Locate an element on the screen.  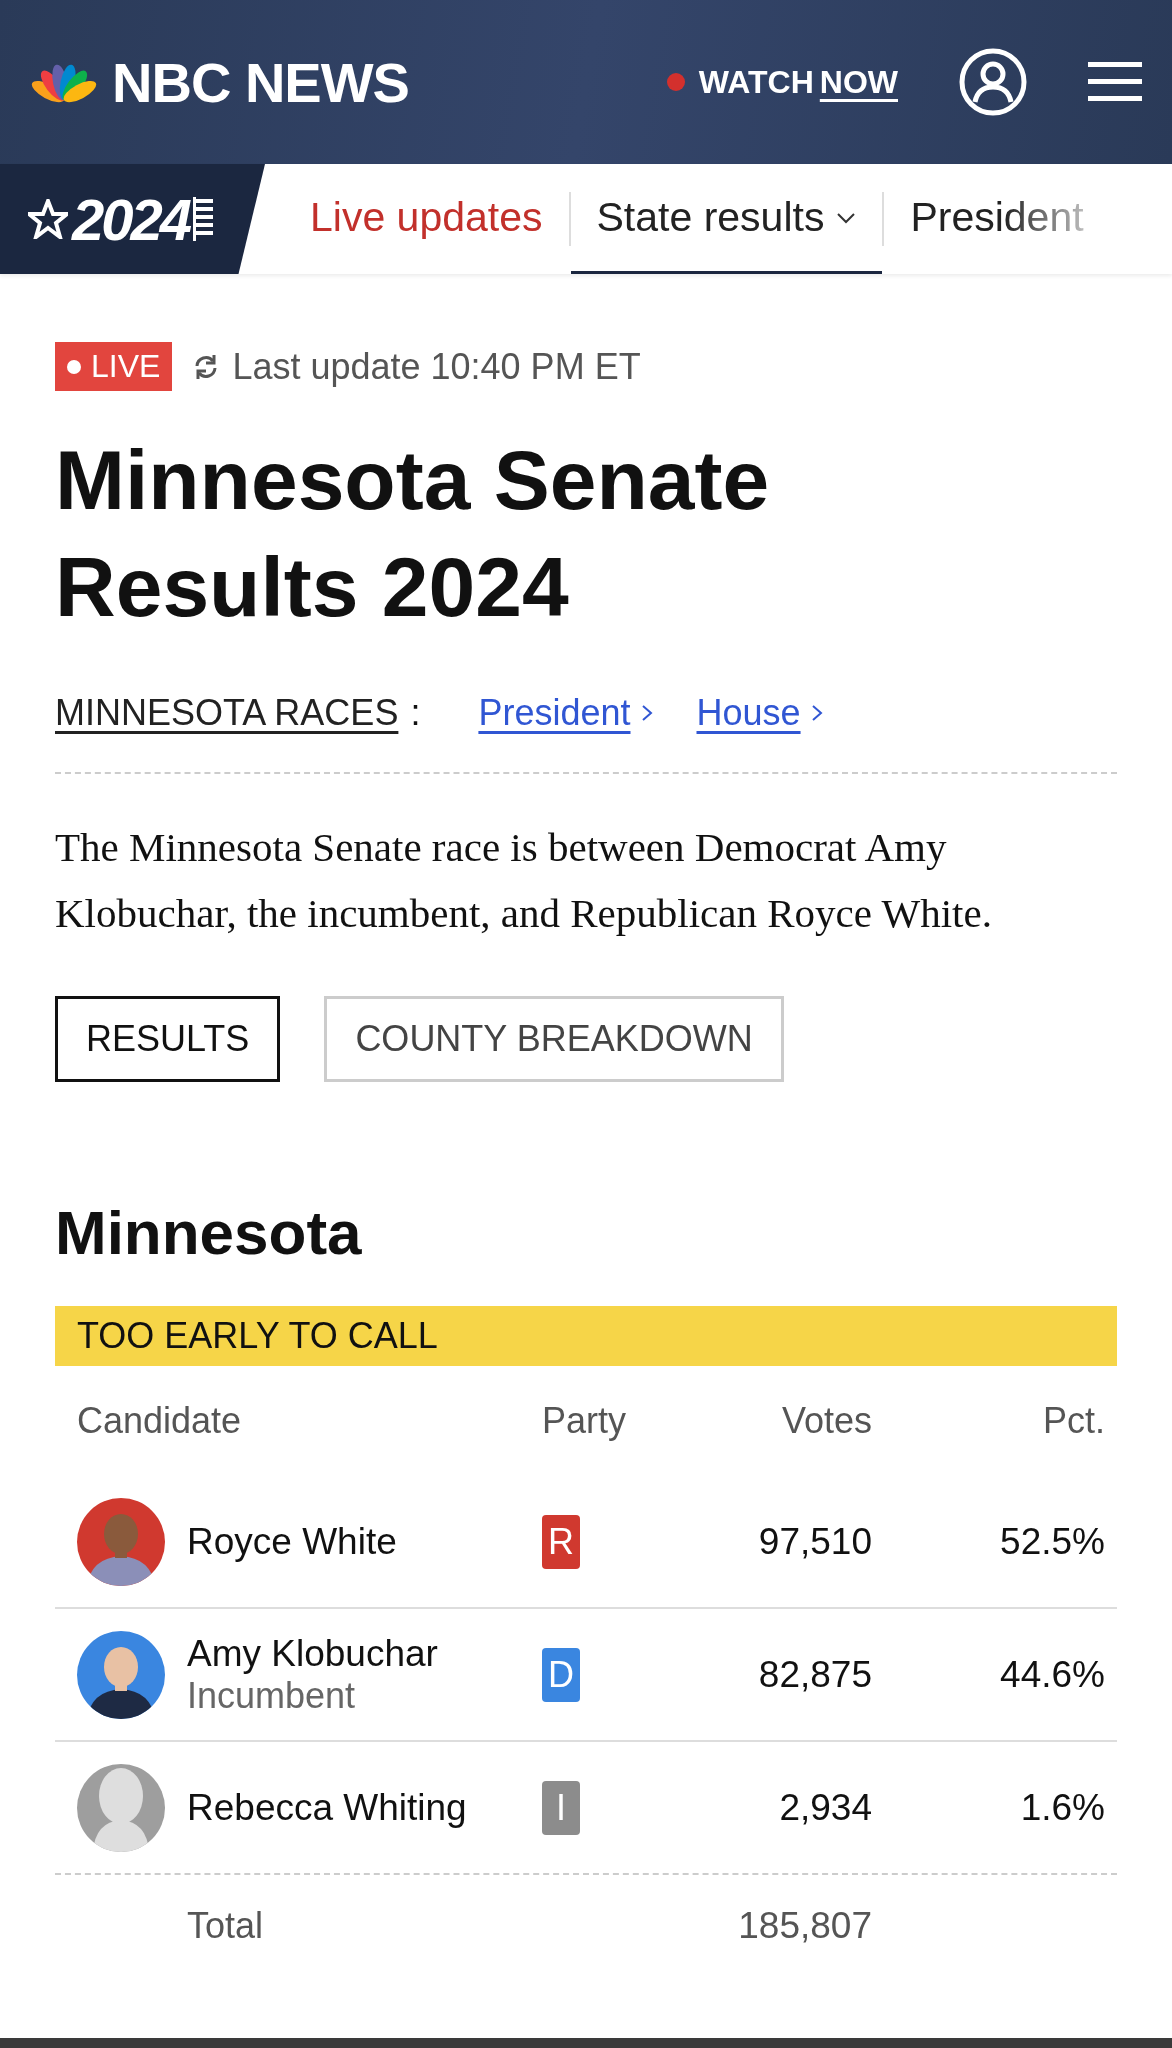
vote-percent: 44.6% is located at coordinates (1052, 1674).